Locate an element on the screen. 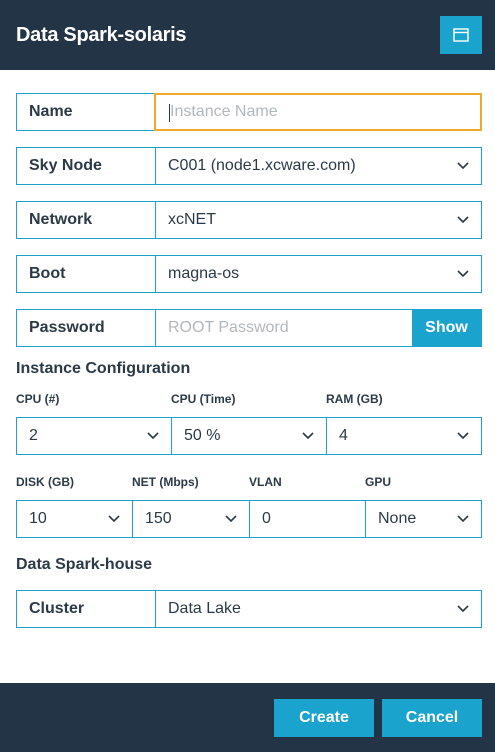 This screenshot has height=752, width=495. cluster-select: Data Lake is located at coordinates (318, 609).